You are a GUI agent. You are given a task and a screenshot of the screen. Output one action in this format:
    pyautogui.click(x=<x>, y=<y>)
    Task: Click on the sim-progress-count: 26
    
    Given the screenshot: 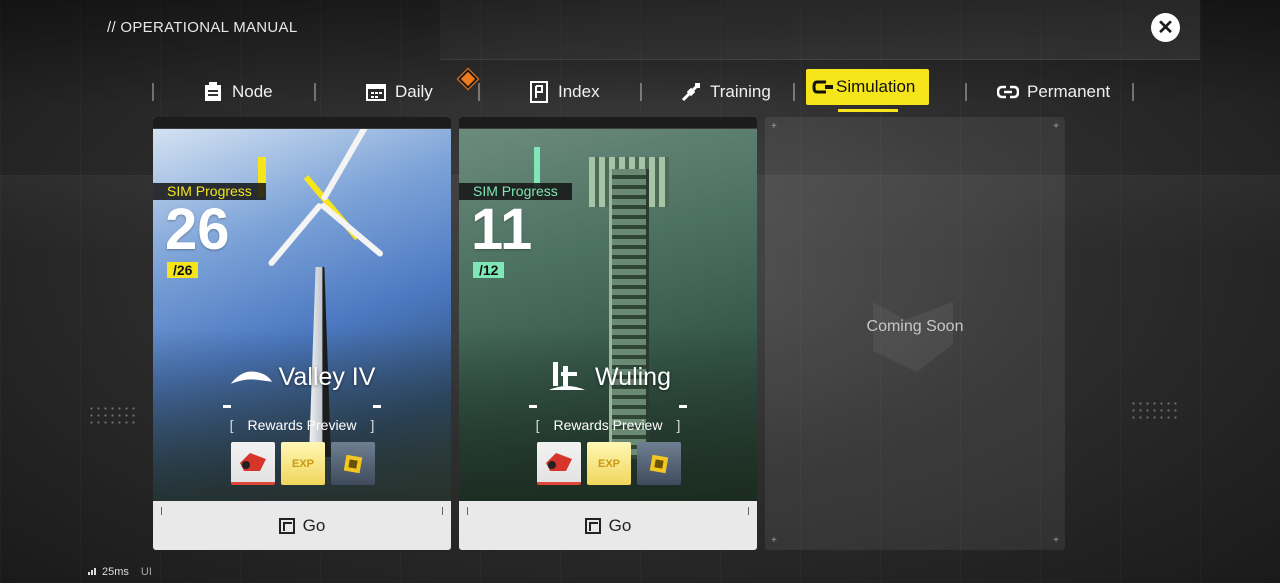 What is the action you would take?
    pyautogui.click(x=197, y=229)
    